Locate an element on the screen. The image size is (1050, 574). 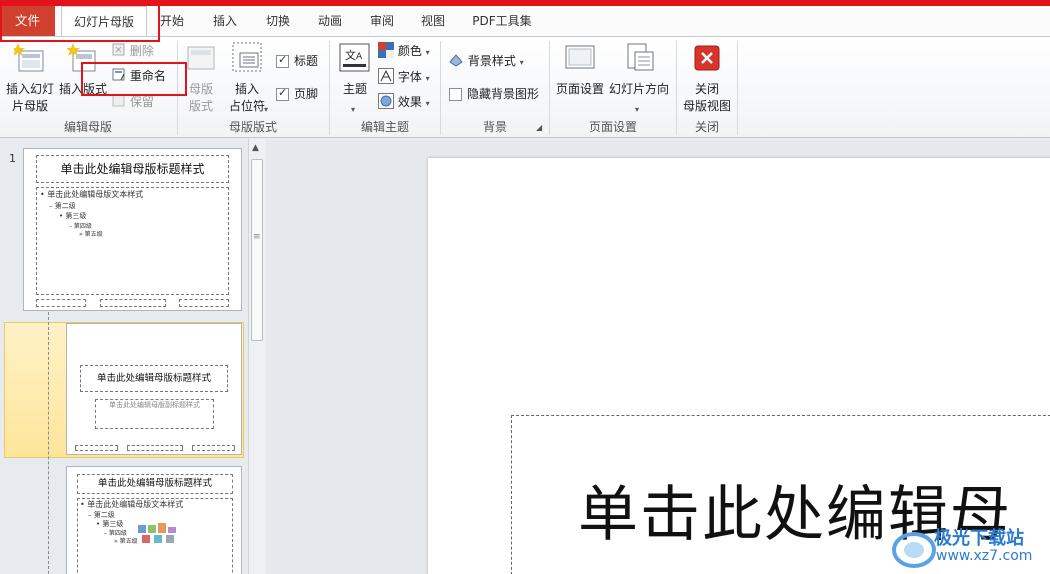
colors-icon is located at coordinates (386, 50).